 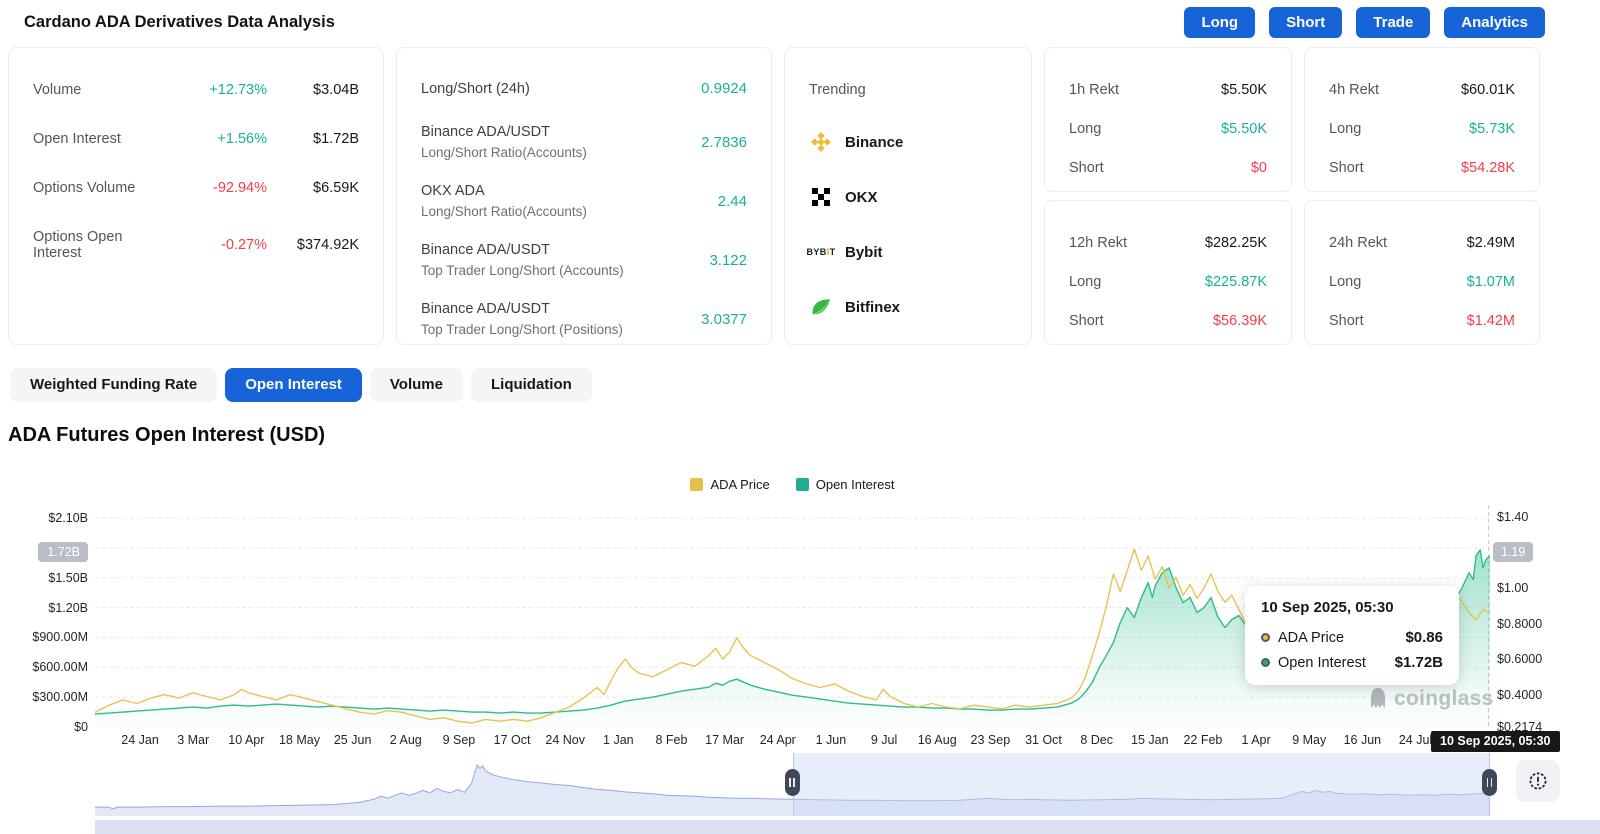 I want to click on rekt-short-value: $0, so click(x=1258, y=168).